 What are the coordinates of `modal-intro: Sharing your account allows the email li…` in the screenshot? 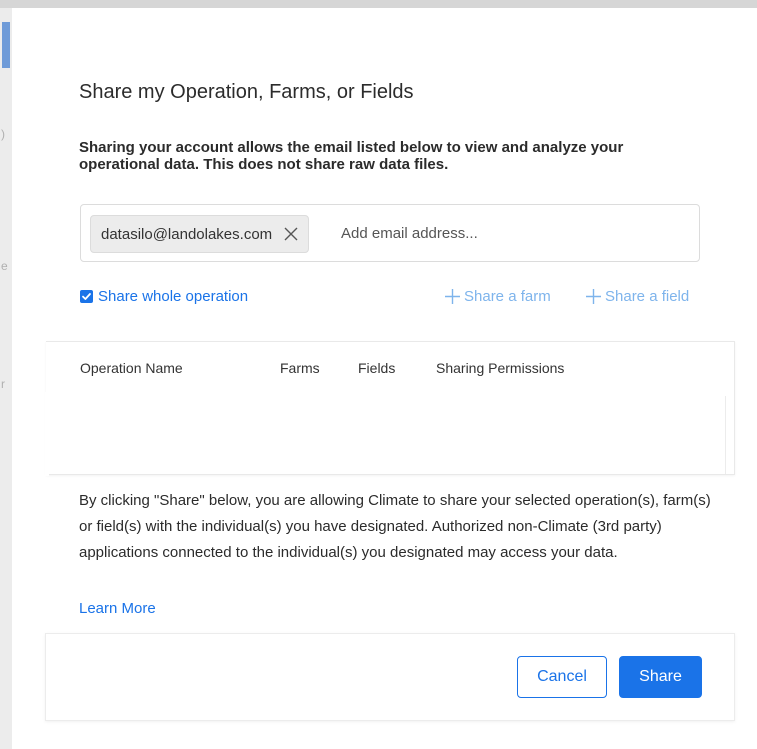 It's located at (351, 156).